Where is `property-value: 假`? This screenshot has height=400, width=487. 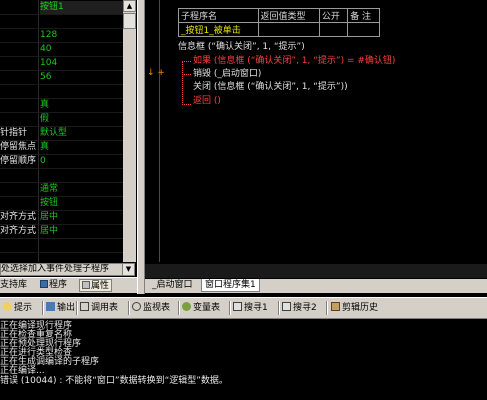 property-value: 假 is located at coordinates (82, 119).